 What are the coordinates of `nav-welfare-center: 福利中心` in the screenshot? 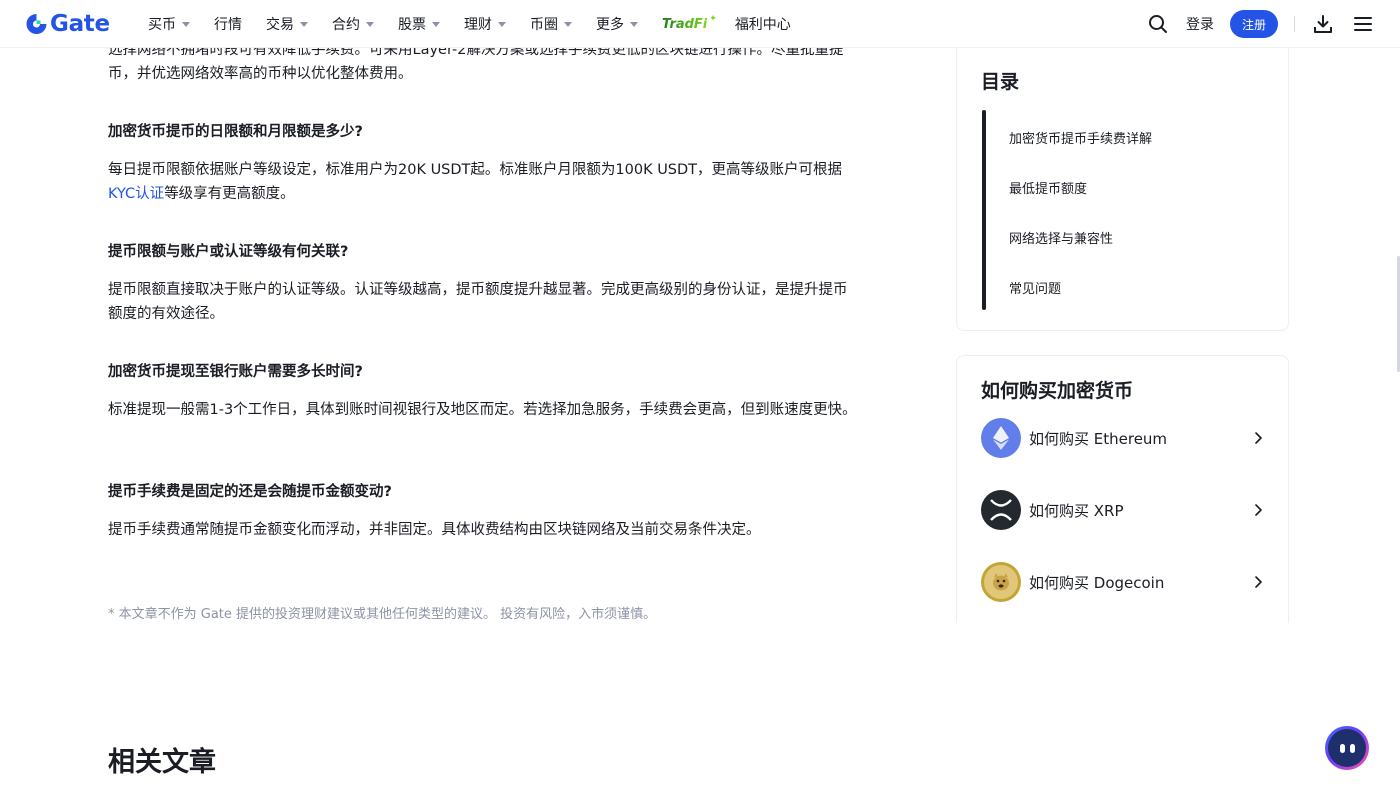 It's located at (763, 24).